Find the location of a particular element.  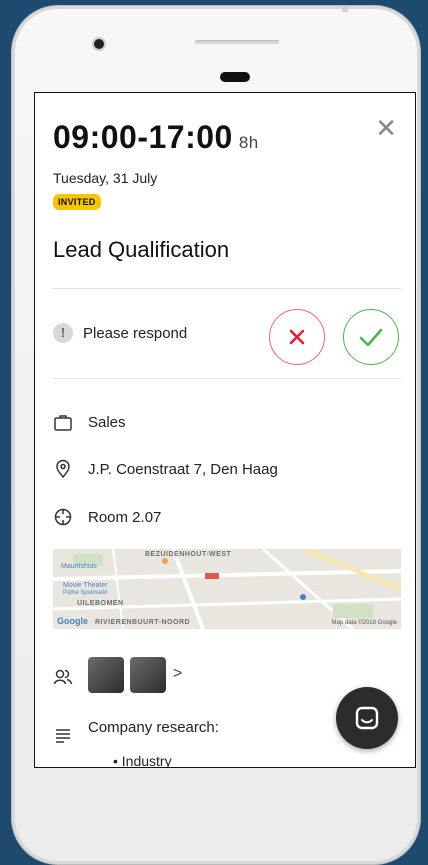

event-category: Sales is located at coordinates (107, 422).